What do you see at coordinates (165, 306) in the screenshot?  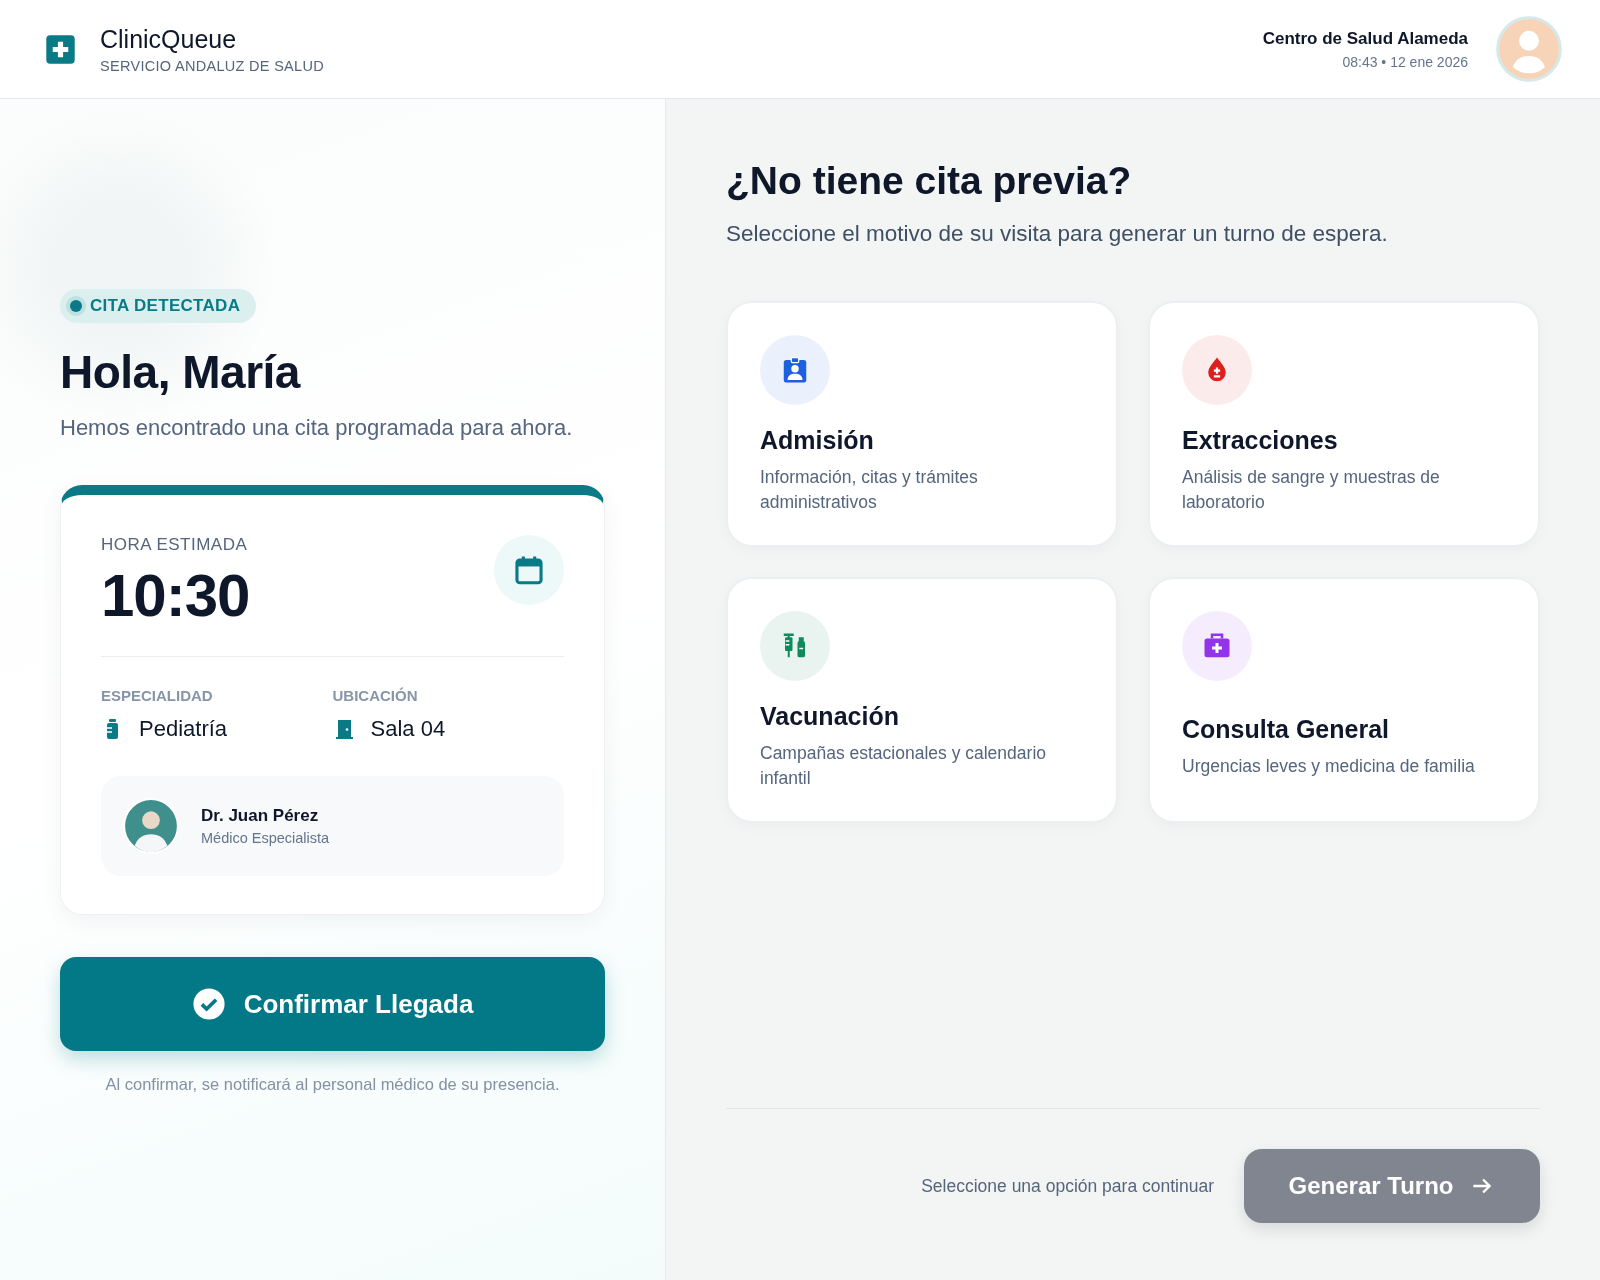 I see `badge-label: CITA DETECTADA` at bounding box center [165, 306].